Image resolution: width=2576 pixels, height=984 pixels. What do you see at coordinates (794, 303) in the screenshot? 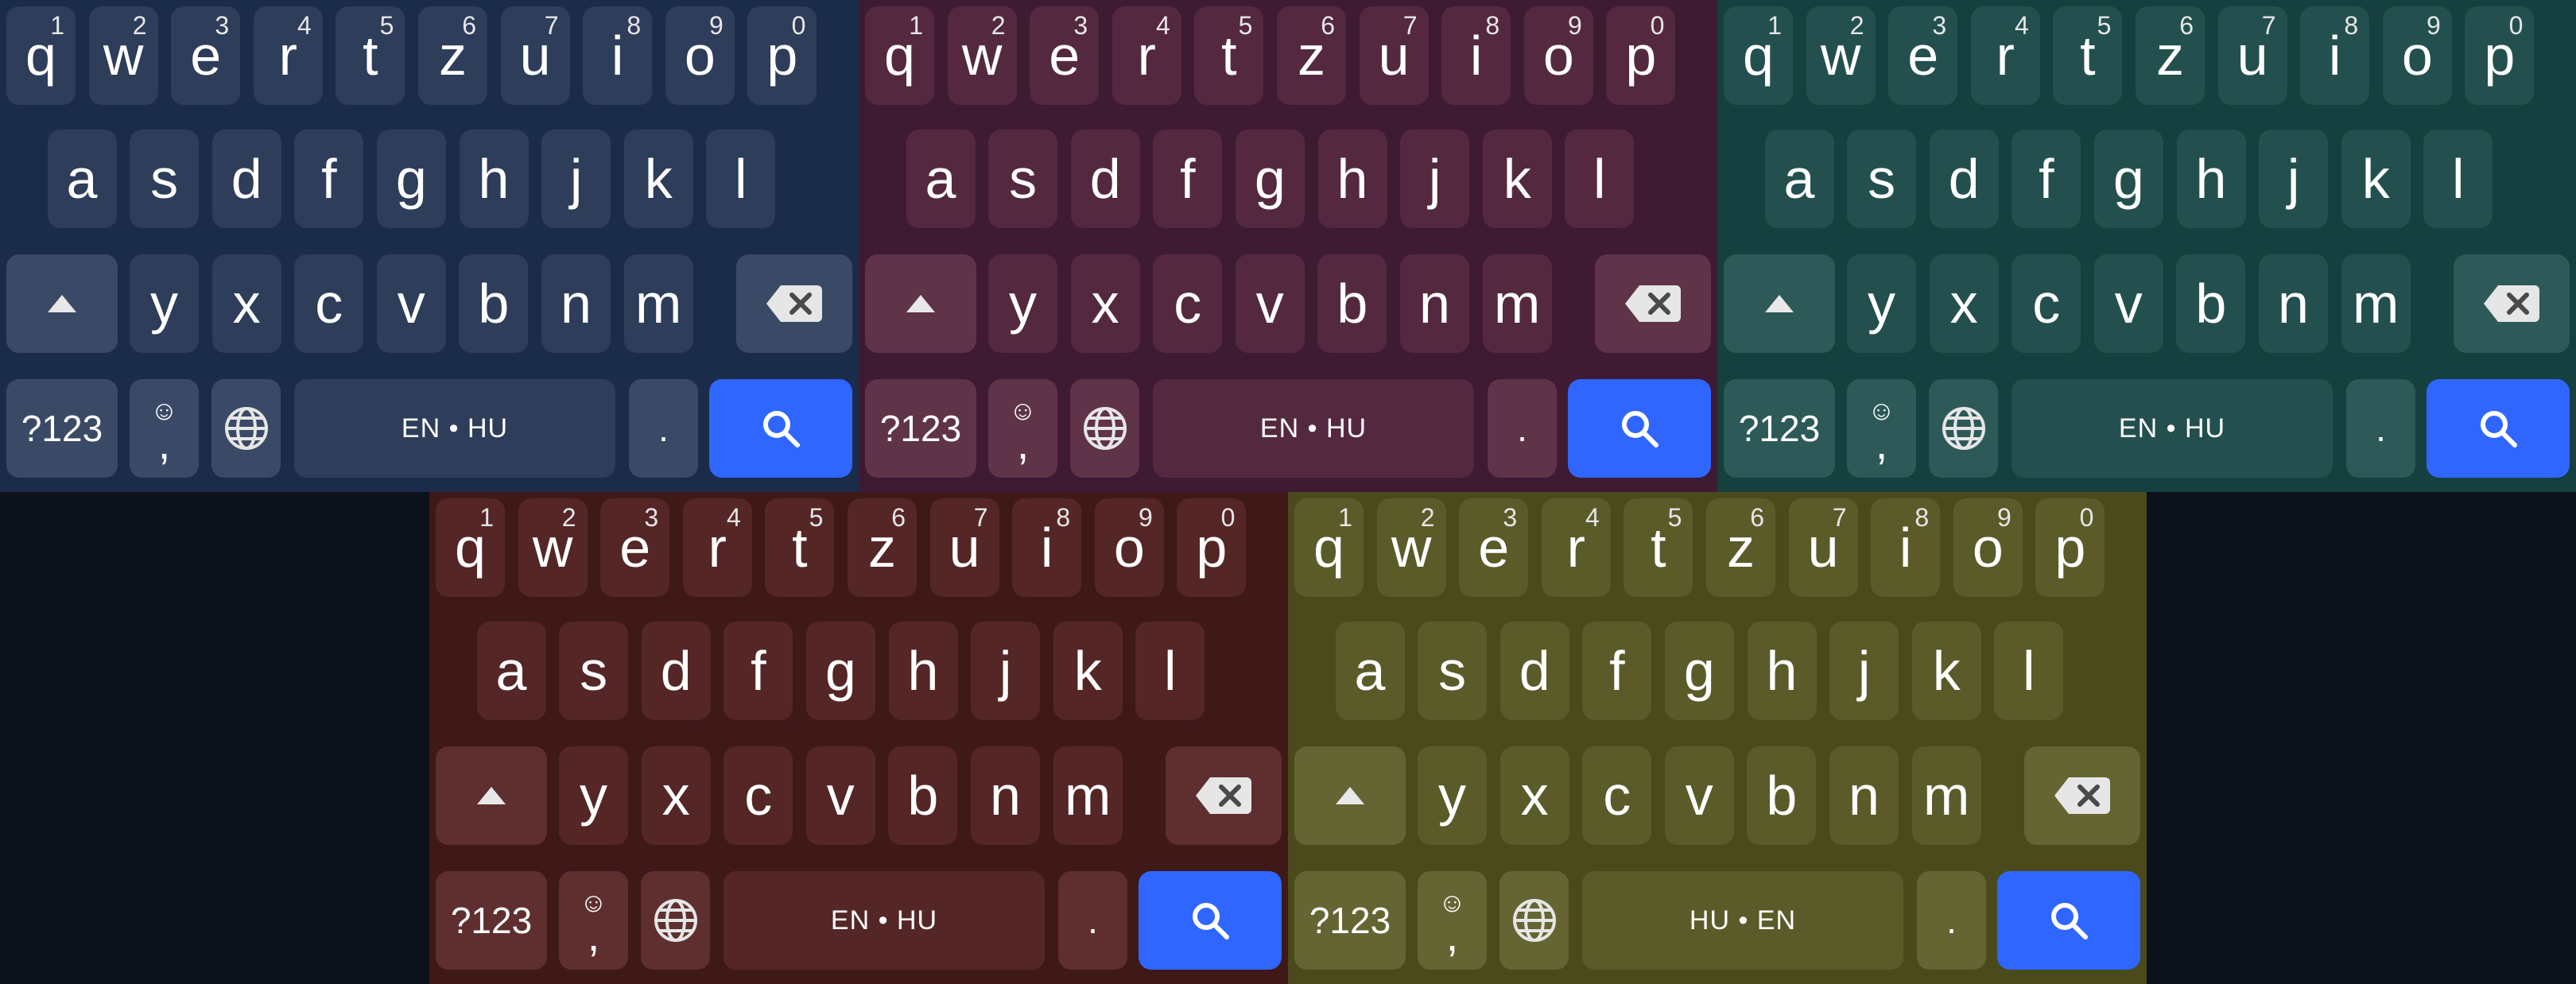
I see `backspace-key` at bounding box center [794, 303].